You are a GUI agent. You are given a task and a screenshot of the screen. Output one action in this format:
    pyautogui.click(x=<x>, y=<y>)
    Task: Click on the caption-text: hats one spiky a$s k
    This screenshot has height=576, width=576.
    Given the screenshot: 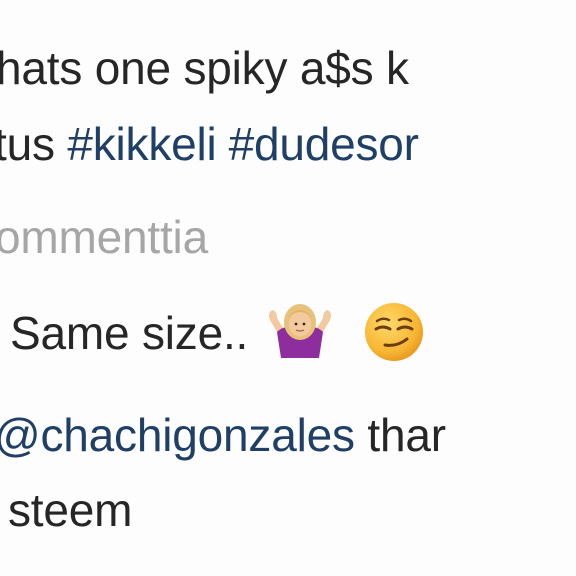 What is the action you would take?
    pyautogui.click(x=204, y=68)
    